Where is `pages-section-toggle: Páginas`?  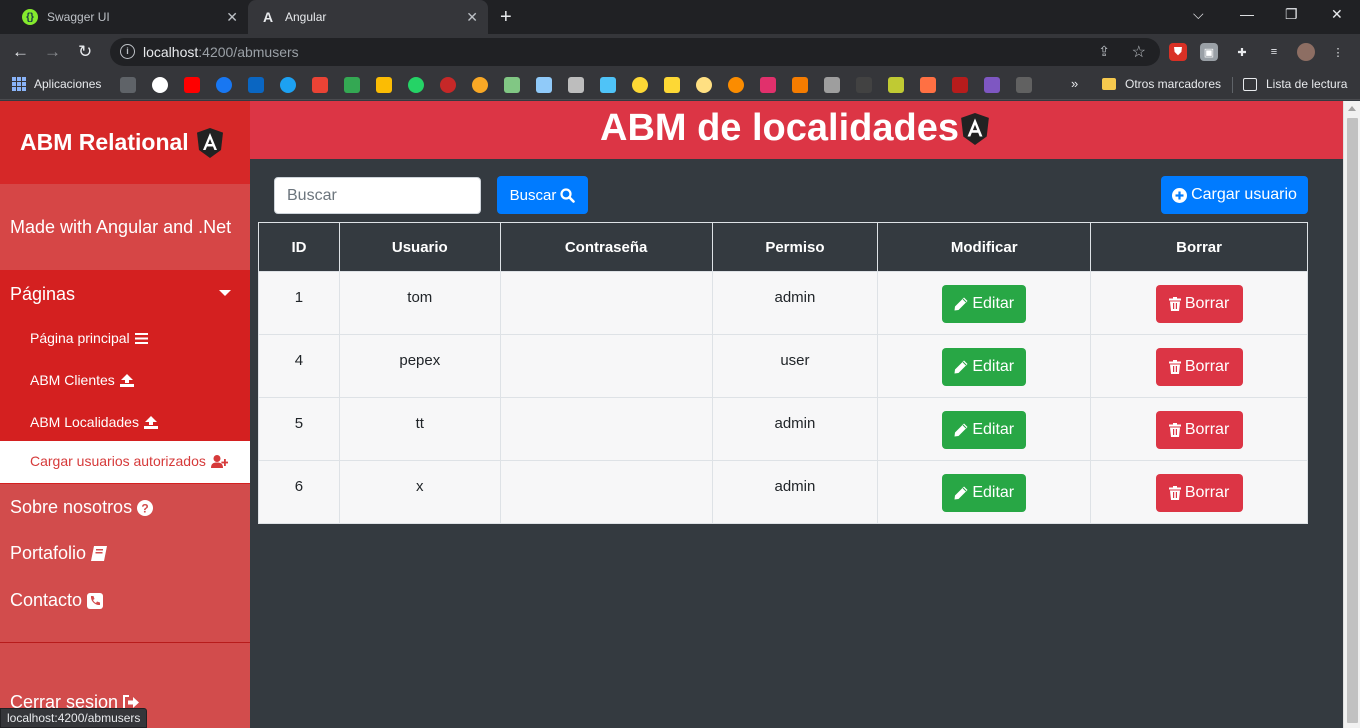
pages-section-toggle: Páginas is located at coordinates (42, 294).